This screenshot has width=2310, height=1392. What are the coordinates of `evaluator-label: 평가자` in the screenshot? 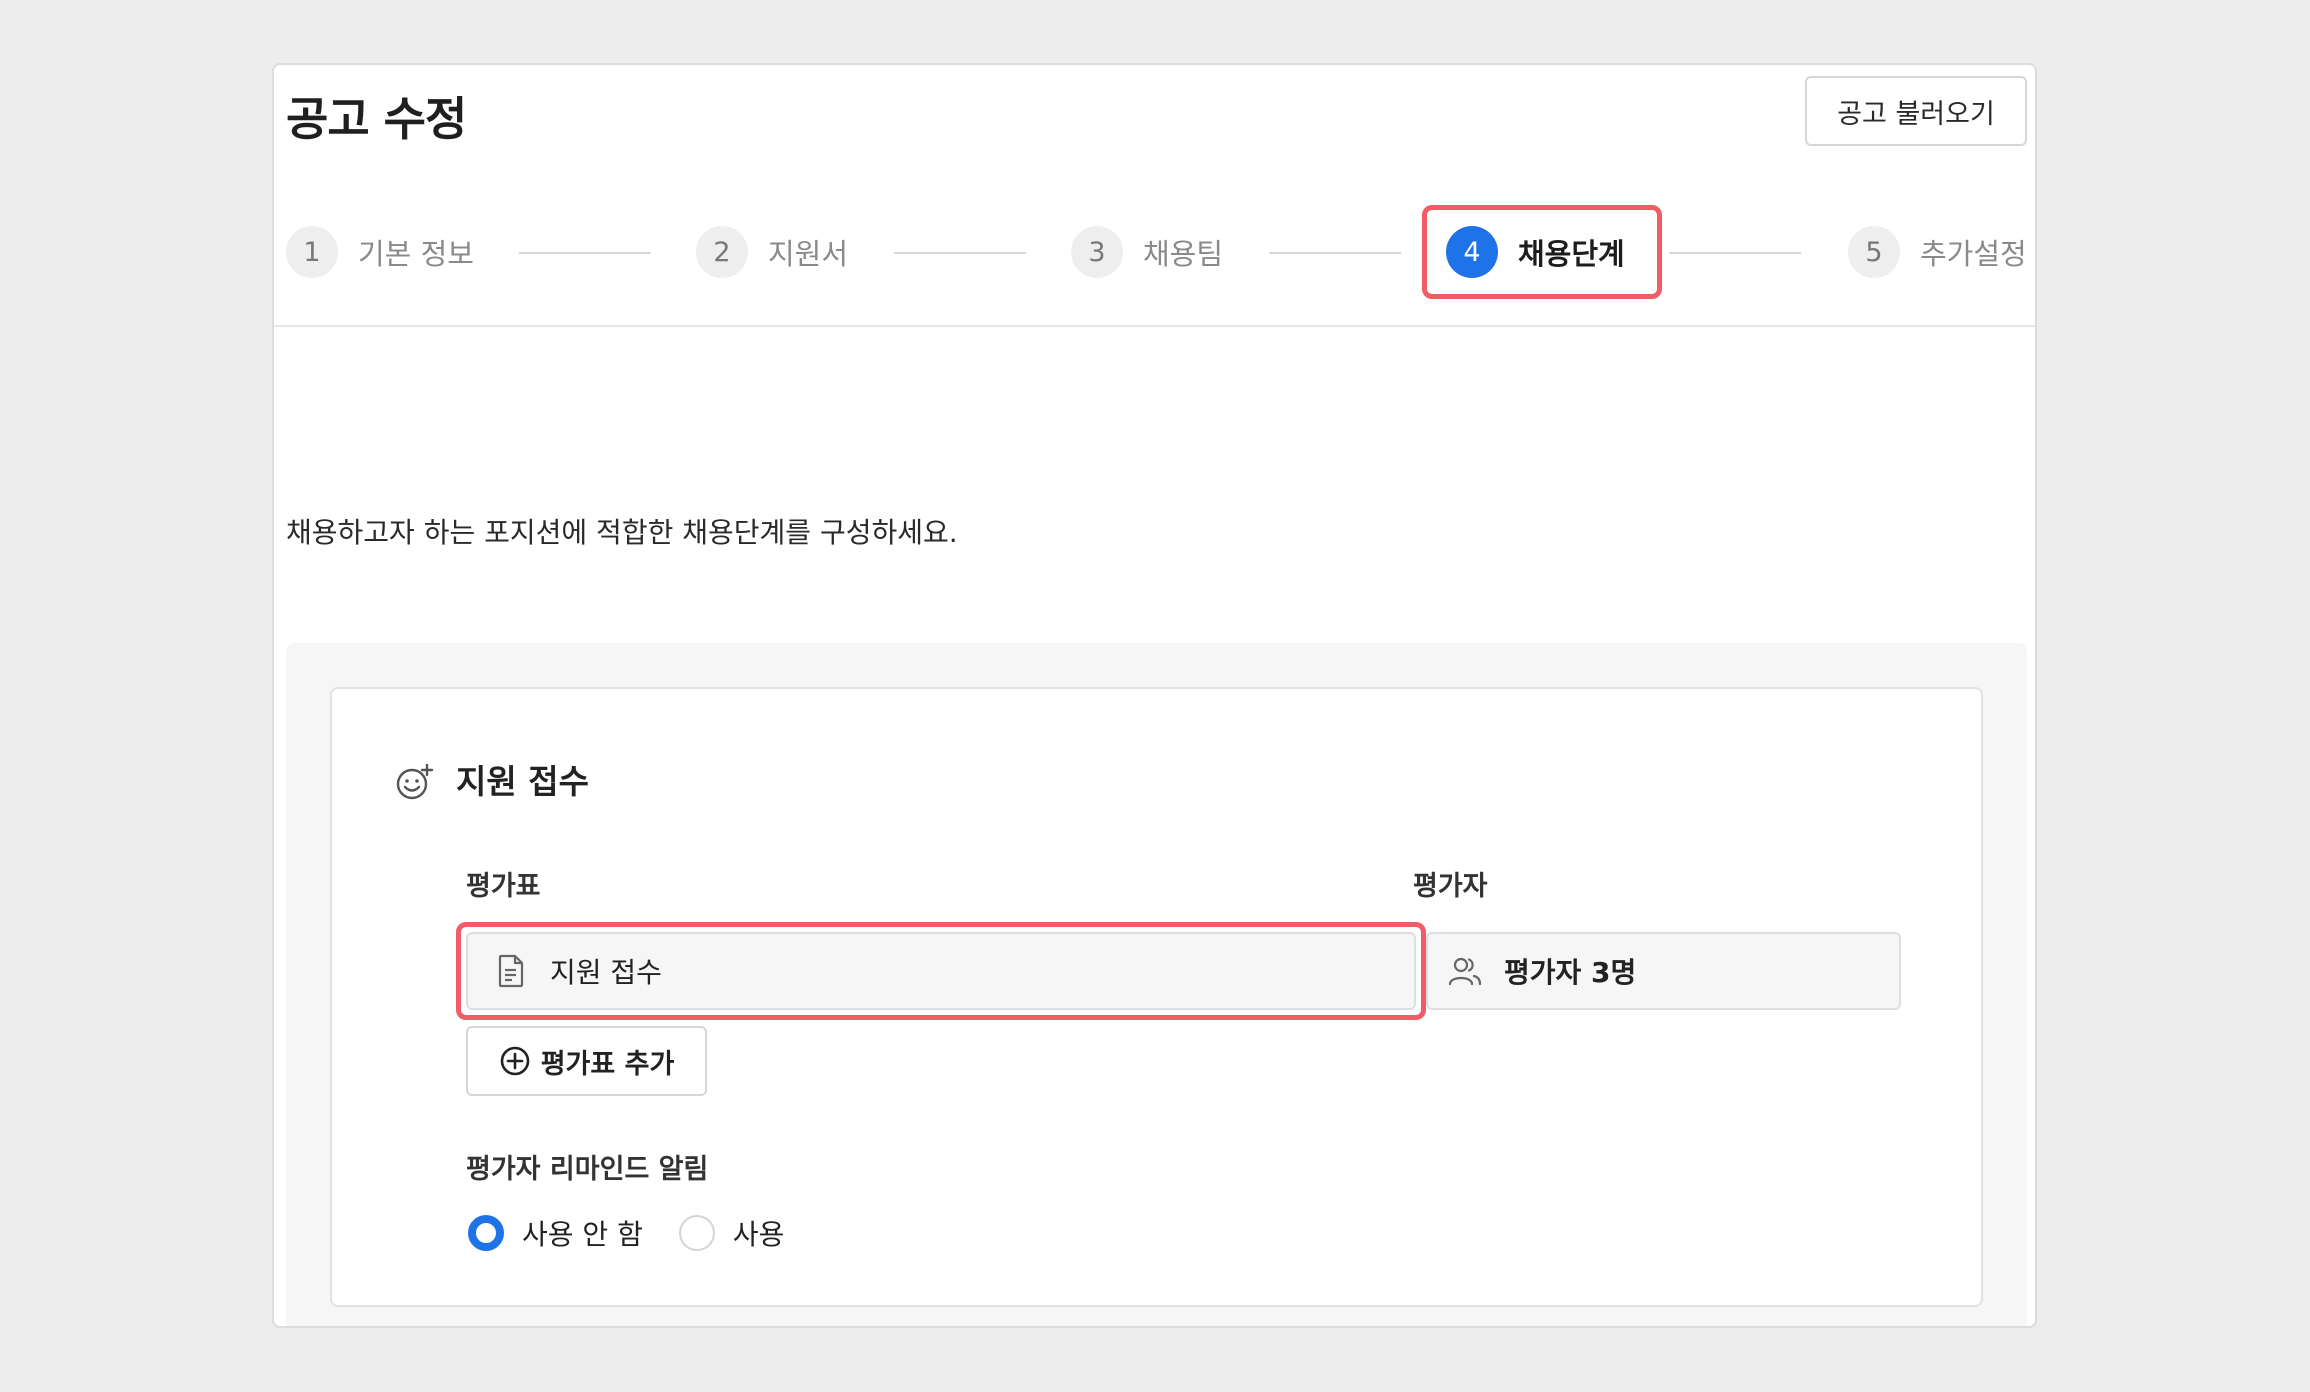 It's located at (1450, 886).